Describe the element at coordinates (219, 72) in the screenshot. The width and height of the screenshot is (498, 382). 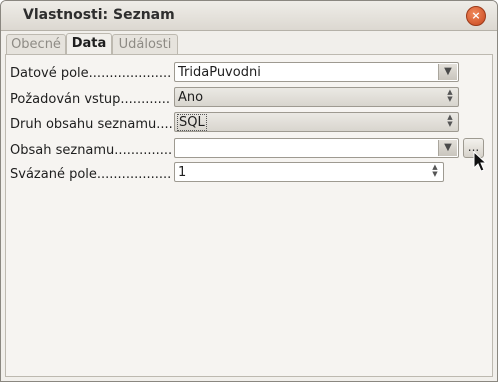
I see `data-field-value: TridaPuvodni` at that location.